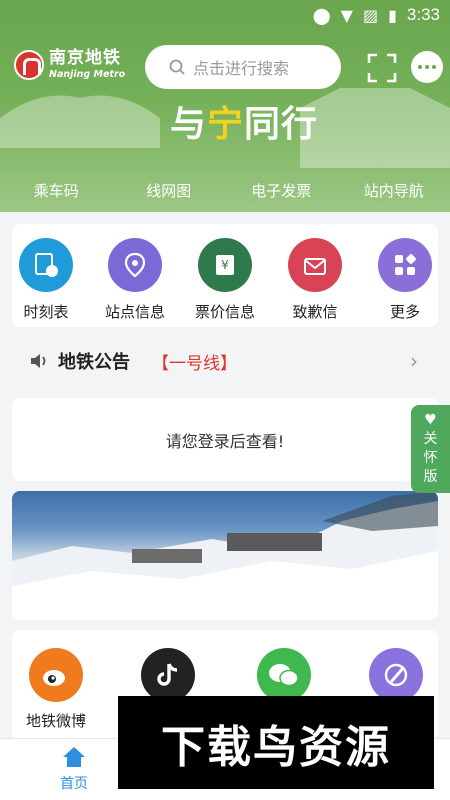 The height and width of the screenshot is (800, 450). I want to click on search-input: 点击进行搜索, so click(243, 67).